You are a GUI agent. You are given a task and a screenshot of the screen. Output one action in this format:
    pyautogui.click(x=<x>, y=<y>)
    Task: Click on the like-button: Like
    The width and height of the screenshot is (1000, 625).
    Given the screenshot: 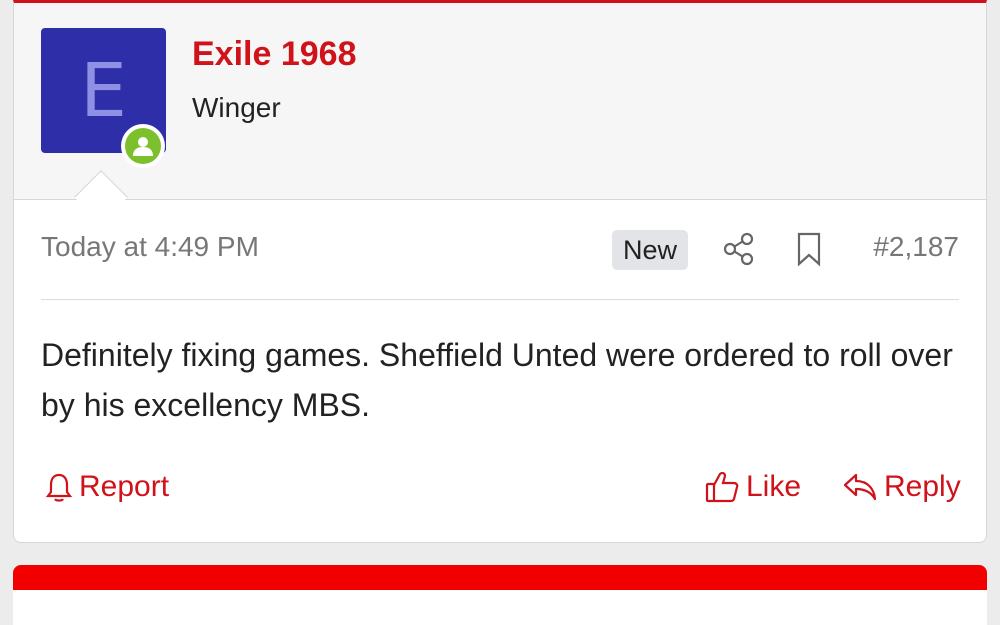 What is the action you would take?
    pyautogui.click(x=752, y=487)
    